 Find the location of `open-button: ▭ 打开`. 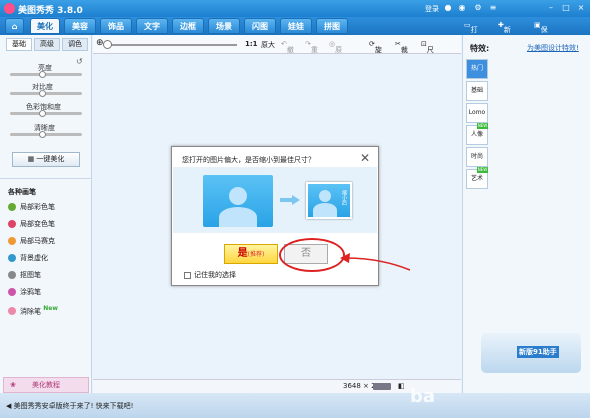

open-button: ▭ 打开 is located at coordinates (471, 32).